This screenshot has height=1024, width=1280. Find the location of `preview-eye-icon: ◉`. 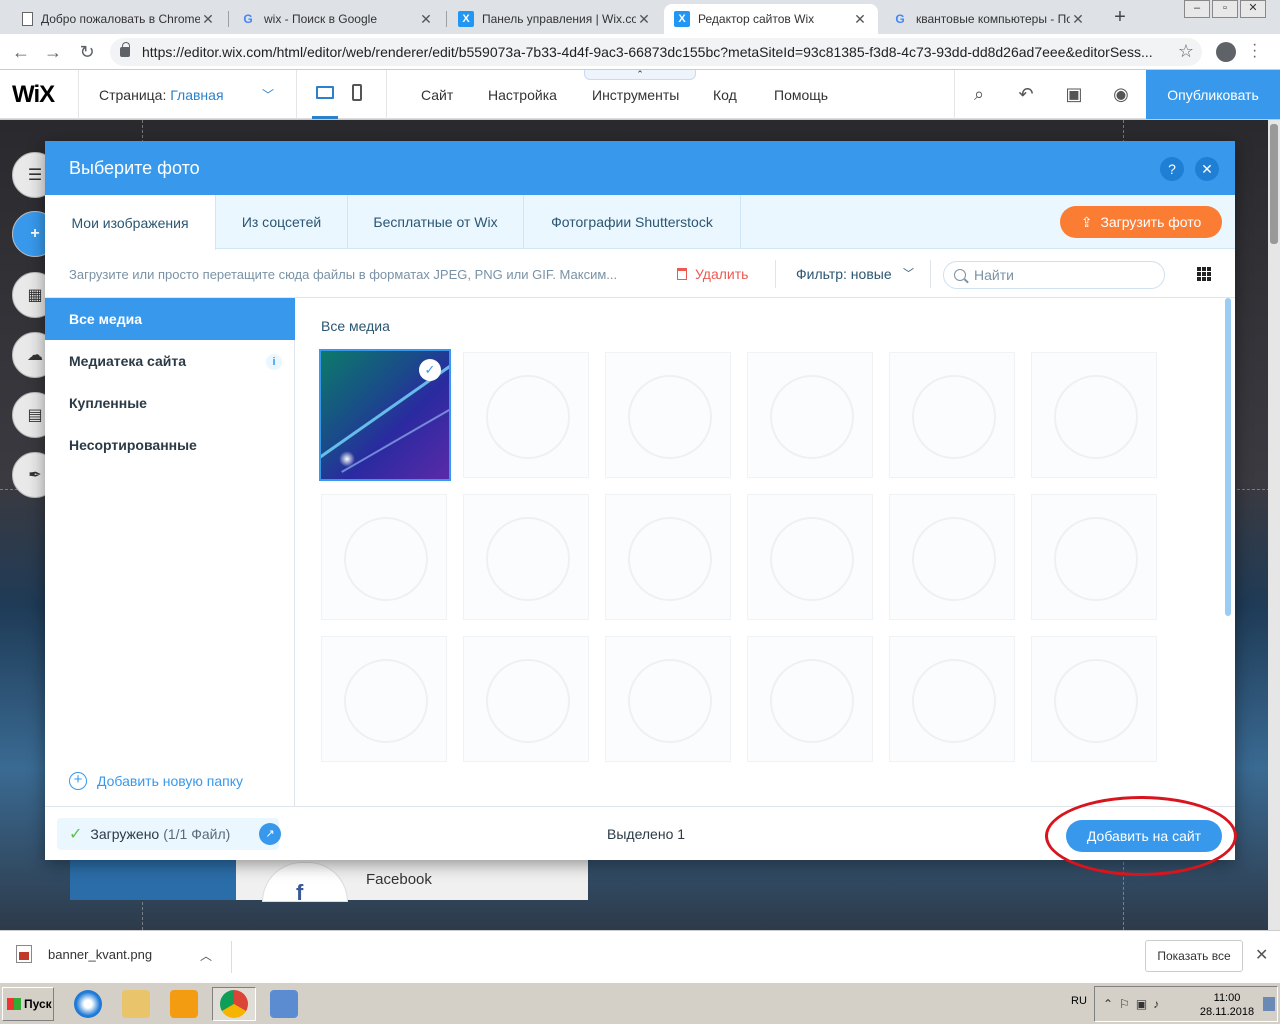

preview-eye-icon: ◉ is located at coordinates (1121, 94).